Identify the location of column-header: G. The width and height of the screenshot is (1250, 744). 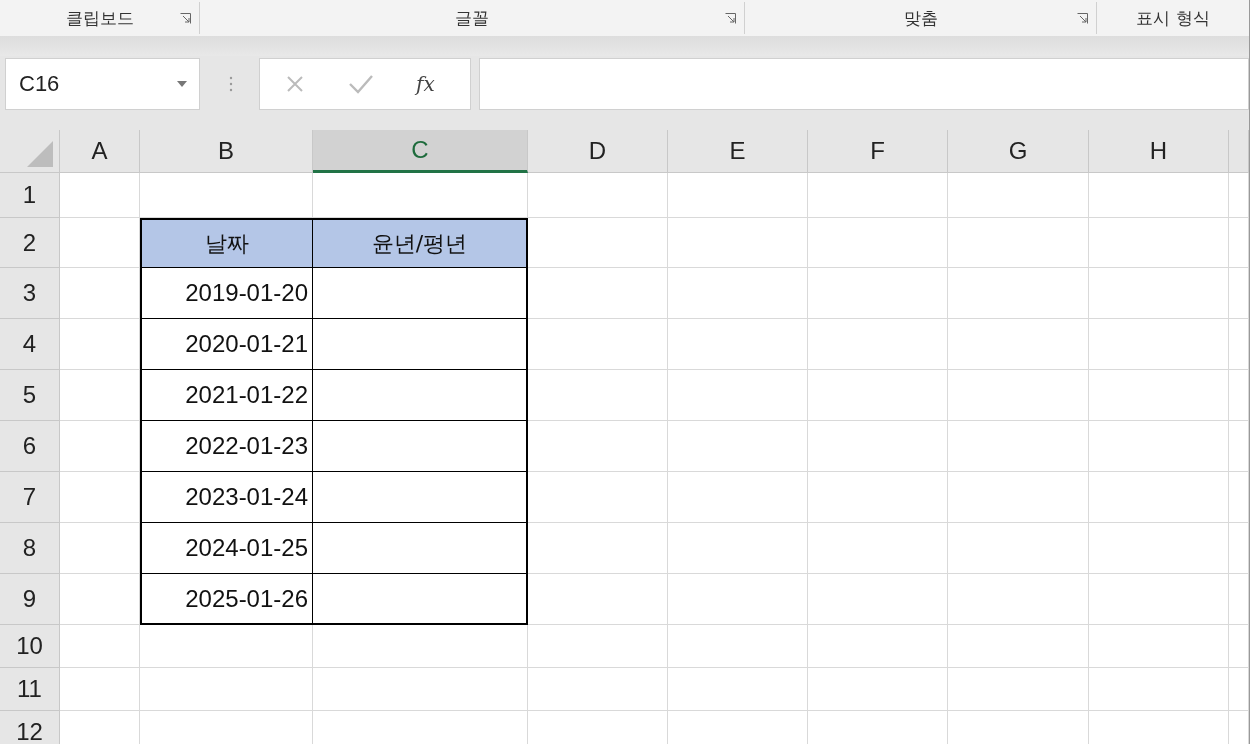
(1018, 151).